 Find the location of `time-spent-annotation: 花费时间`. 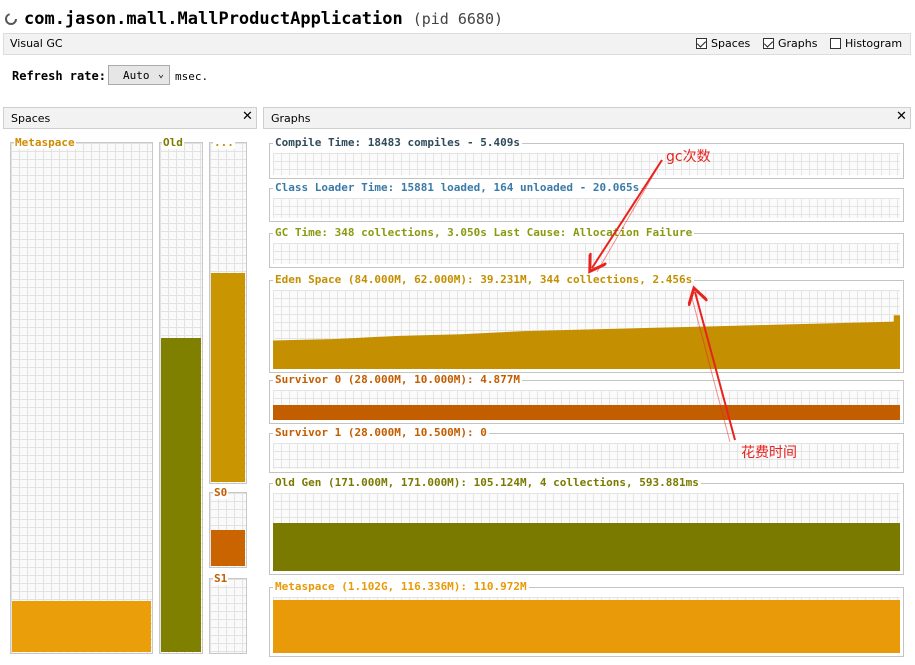

time-spent-annotation: 花费时间 is located at coordinates (769, 453).